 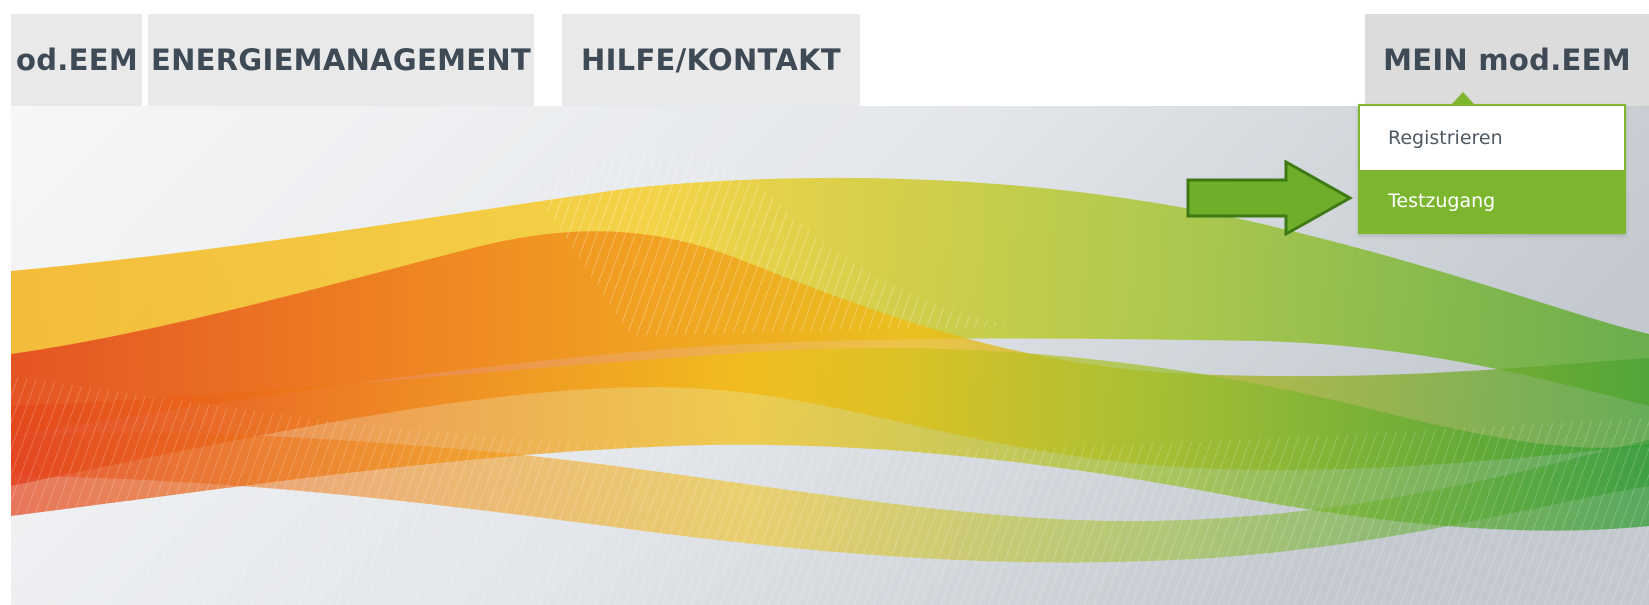 I want to click on tab-energiemanagement: ENERGIEMANAGEMENT, so click(x=341, y=60).